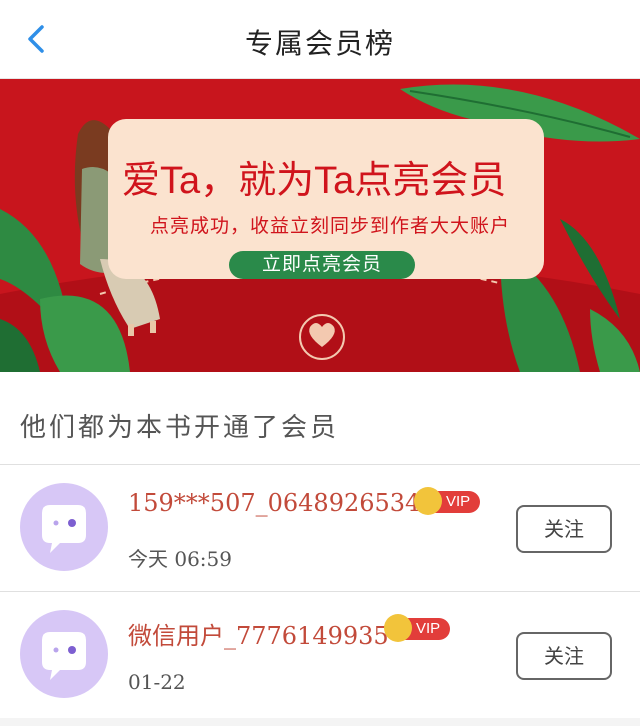 This screenshot has height=726, width=640. Describe the element at coordinates (157, 682) in the screenshot. I see `member-time: 01-22` at that location.